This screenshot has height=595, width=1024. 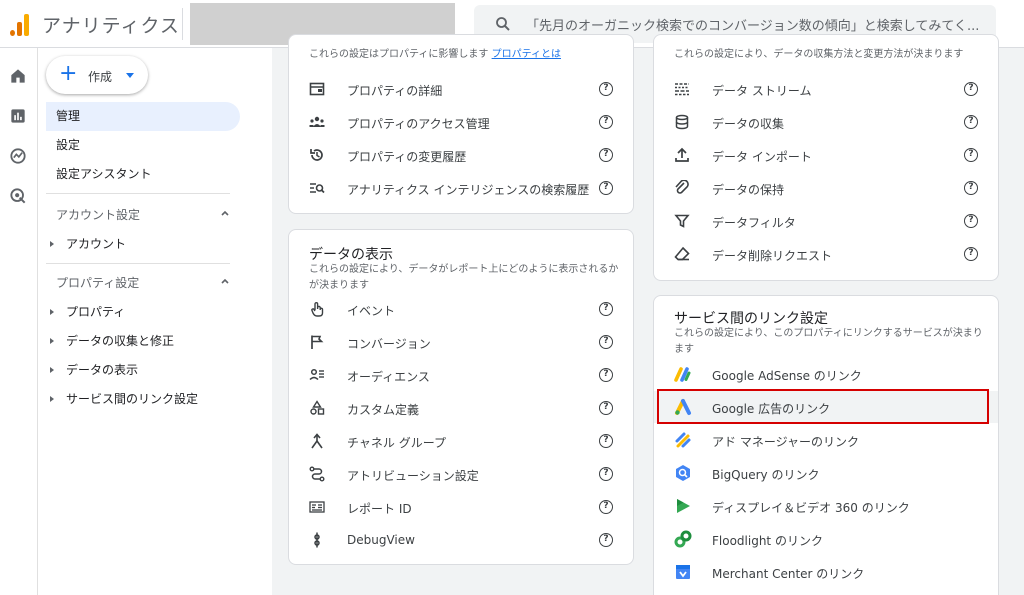 What do you see at coordinates (461, 342) in the screenshot?
I see `settings-row-conversions: コンバージョン ?` at bounding box center [461, 342].